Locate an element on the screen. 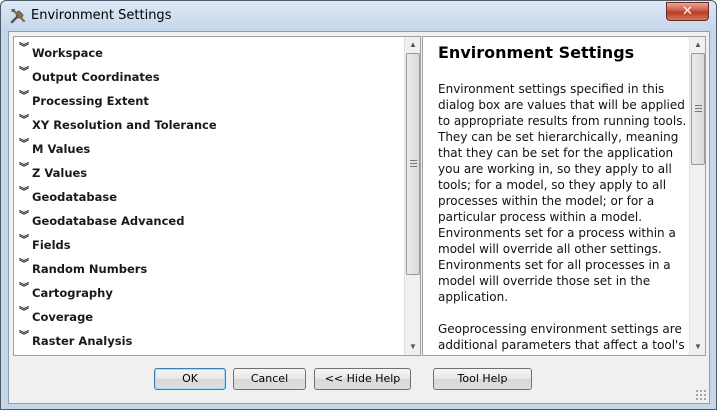 The width and height of the screenshot is (717, 410). close-button: ✕ is located at coordinates (687, 11).